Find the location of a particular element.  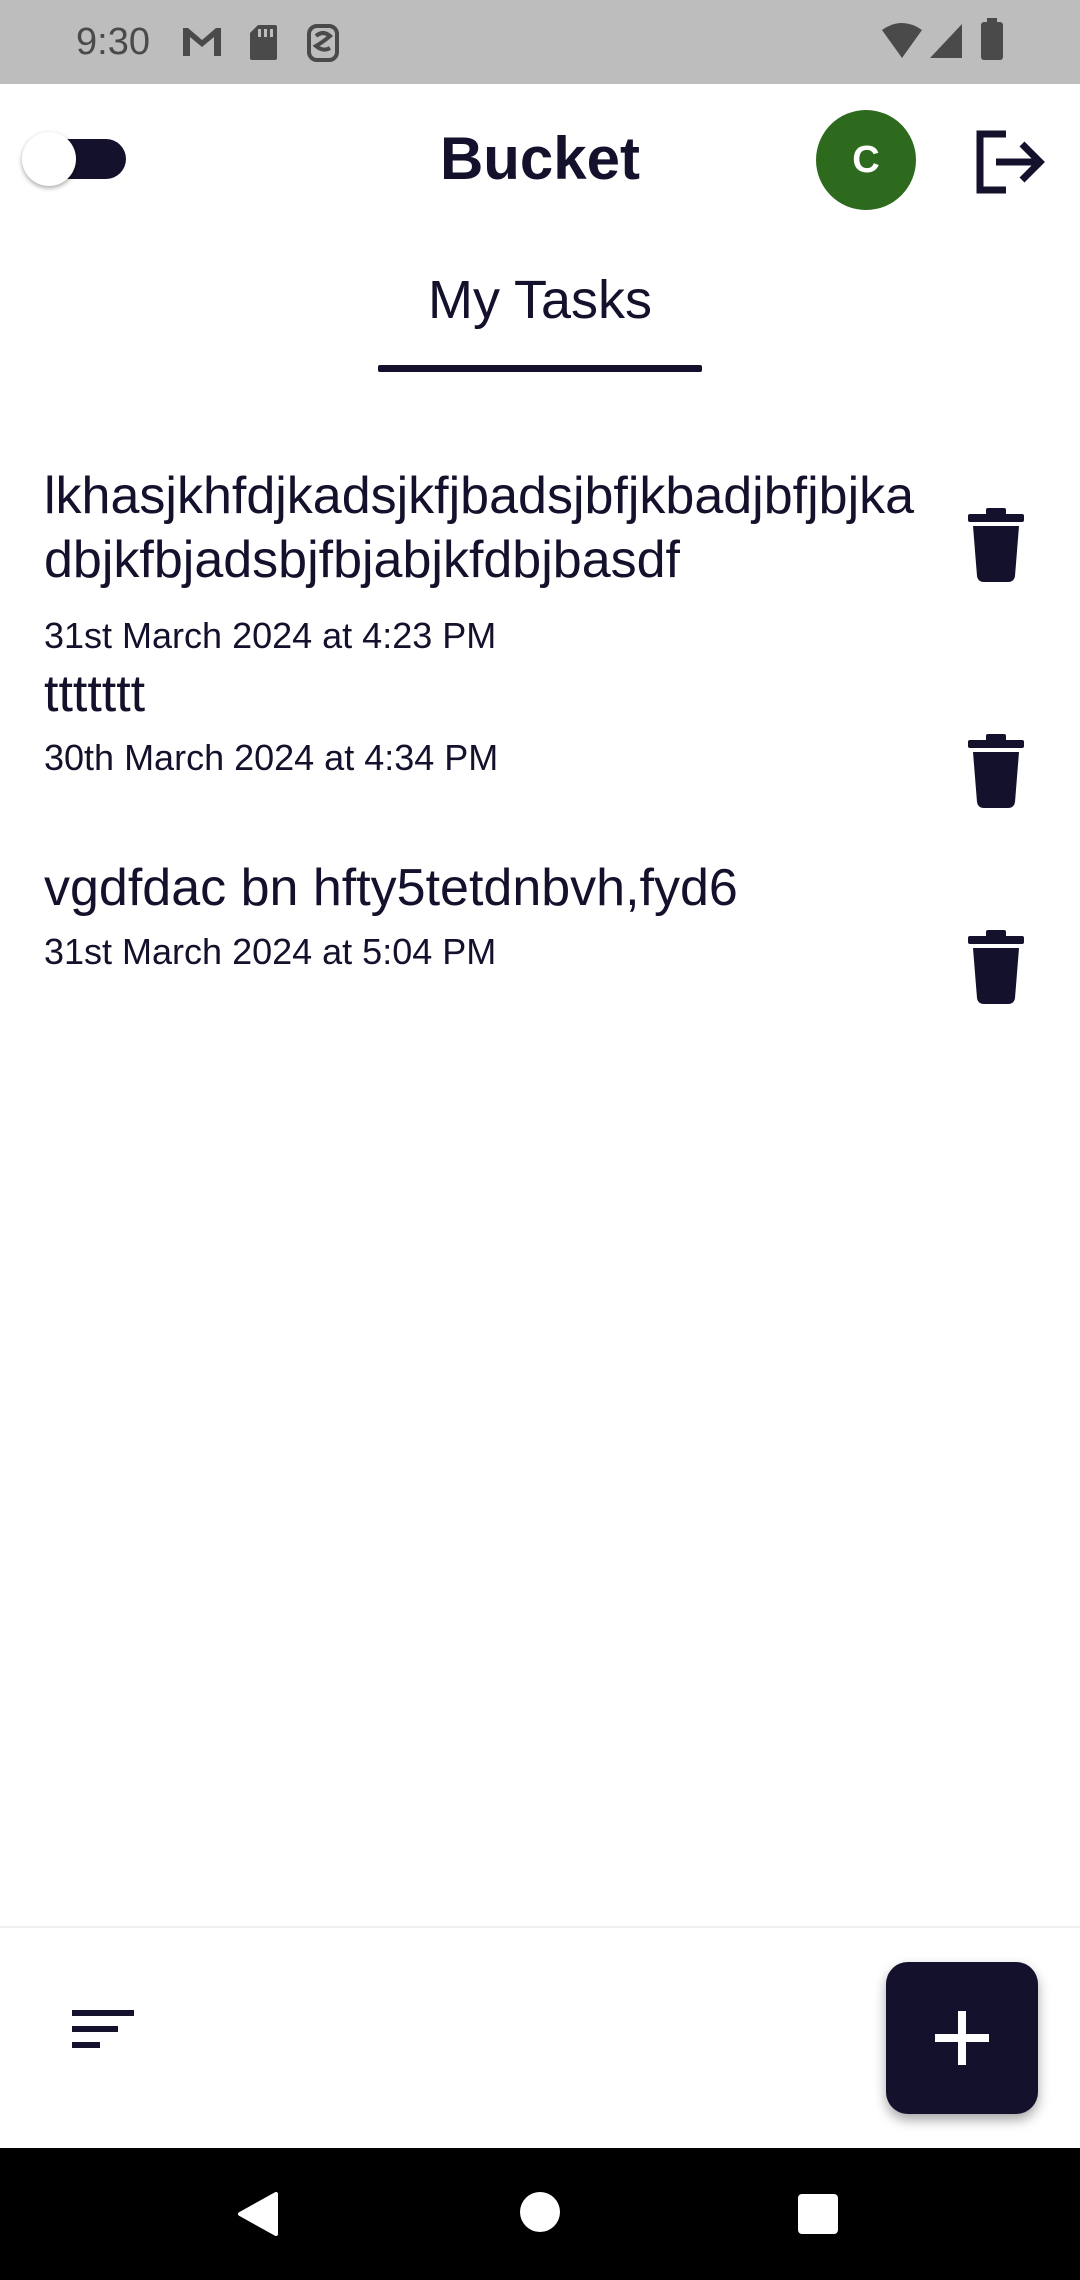

back-button is located at coordinates (258, 2216).